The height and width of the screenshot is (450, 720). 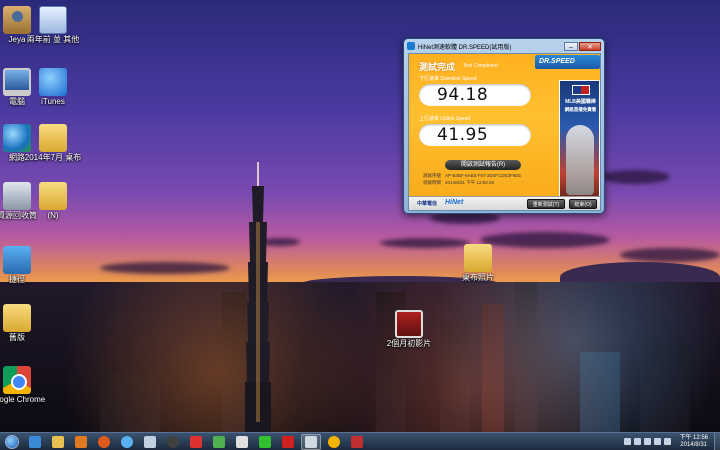 What do you see at coordinates (472, 176) in the screenshot?
I see `test-id-row: 測試序號 AP-B4BF-6AB3-F6T-2D4FCDE3F6EE` at bounding box center [472, 176].